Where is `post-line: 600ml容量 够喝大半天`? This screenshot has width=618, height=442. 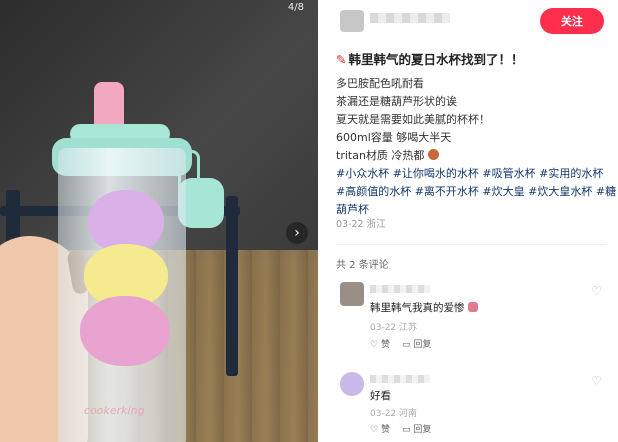
post-line: 600ml容量 够喝大半天 is located at coordinates (394, 137).